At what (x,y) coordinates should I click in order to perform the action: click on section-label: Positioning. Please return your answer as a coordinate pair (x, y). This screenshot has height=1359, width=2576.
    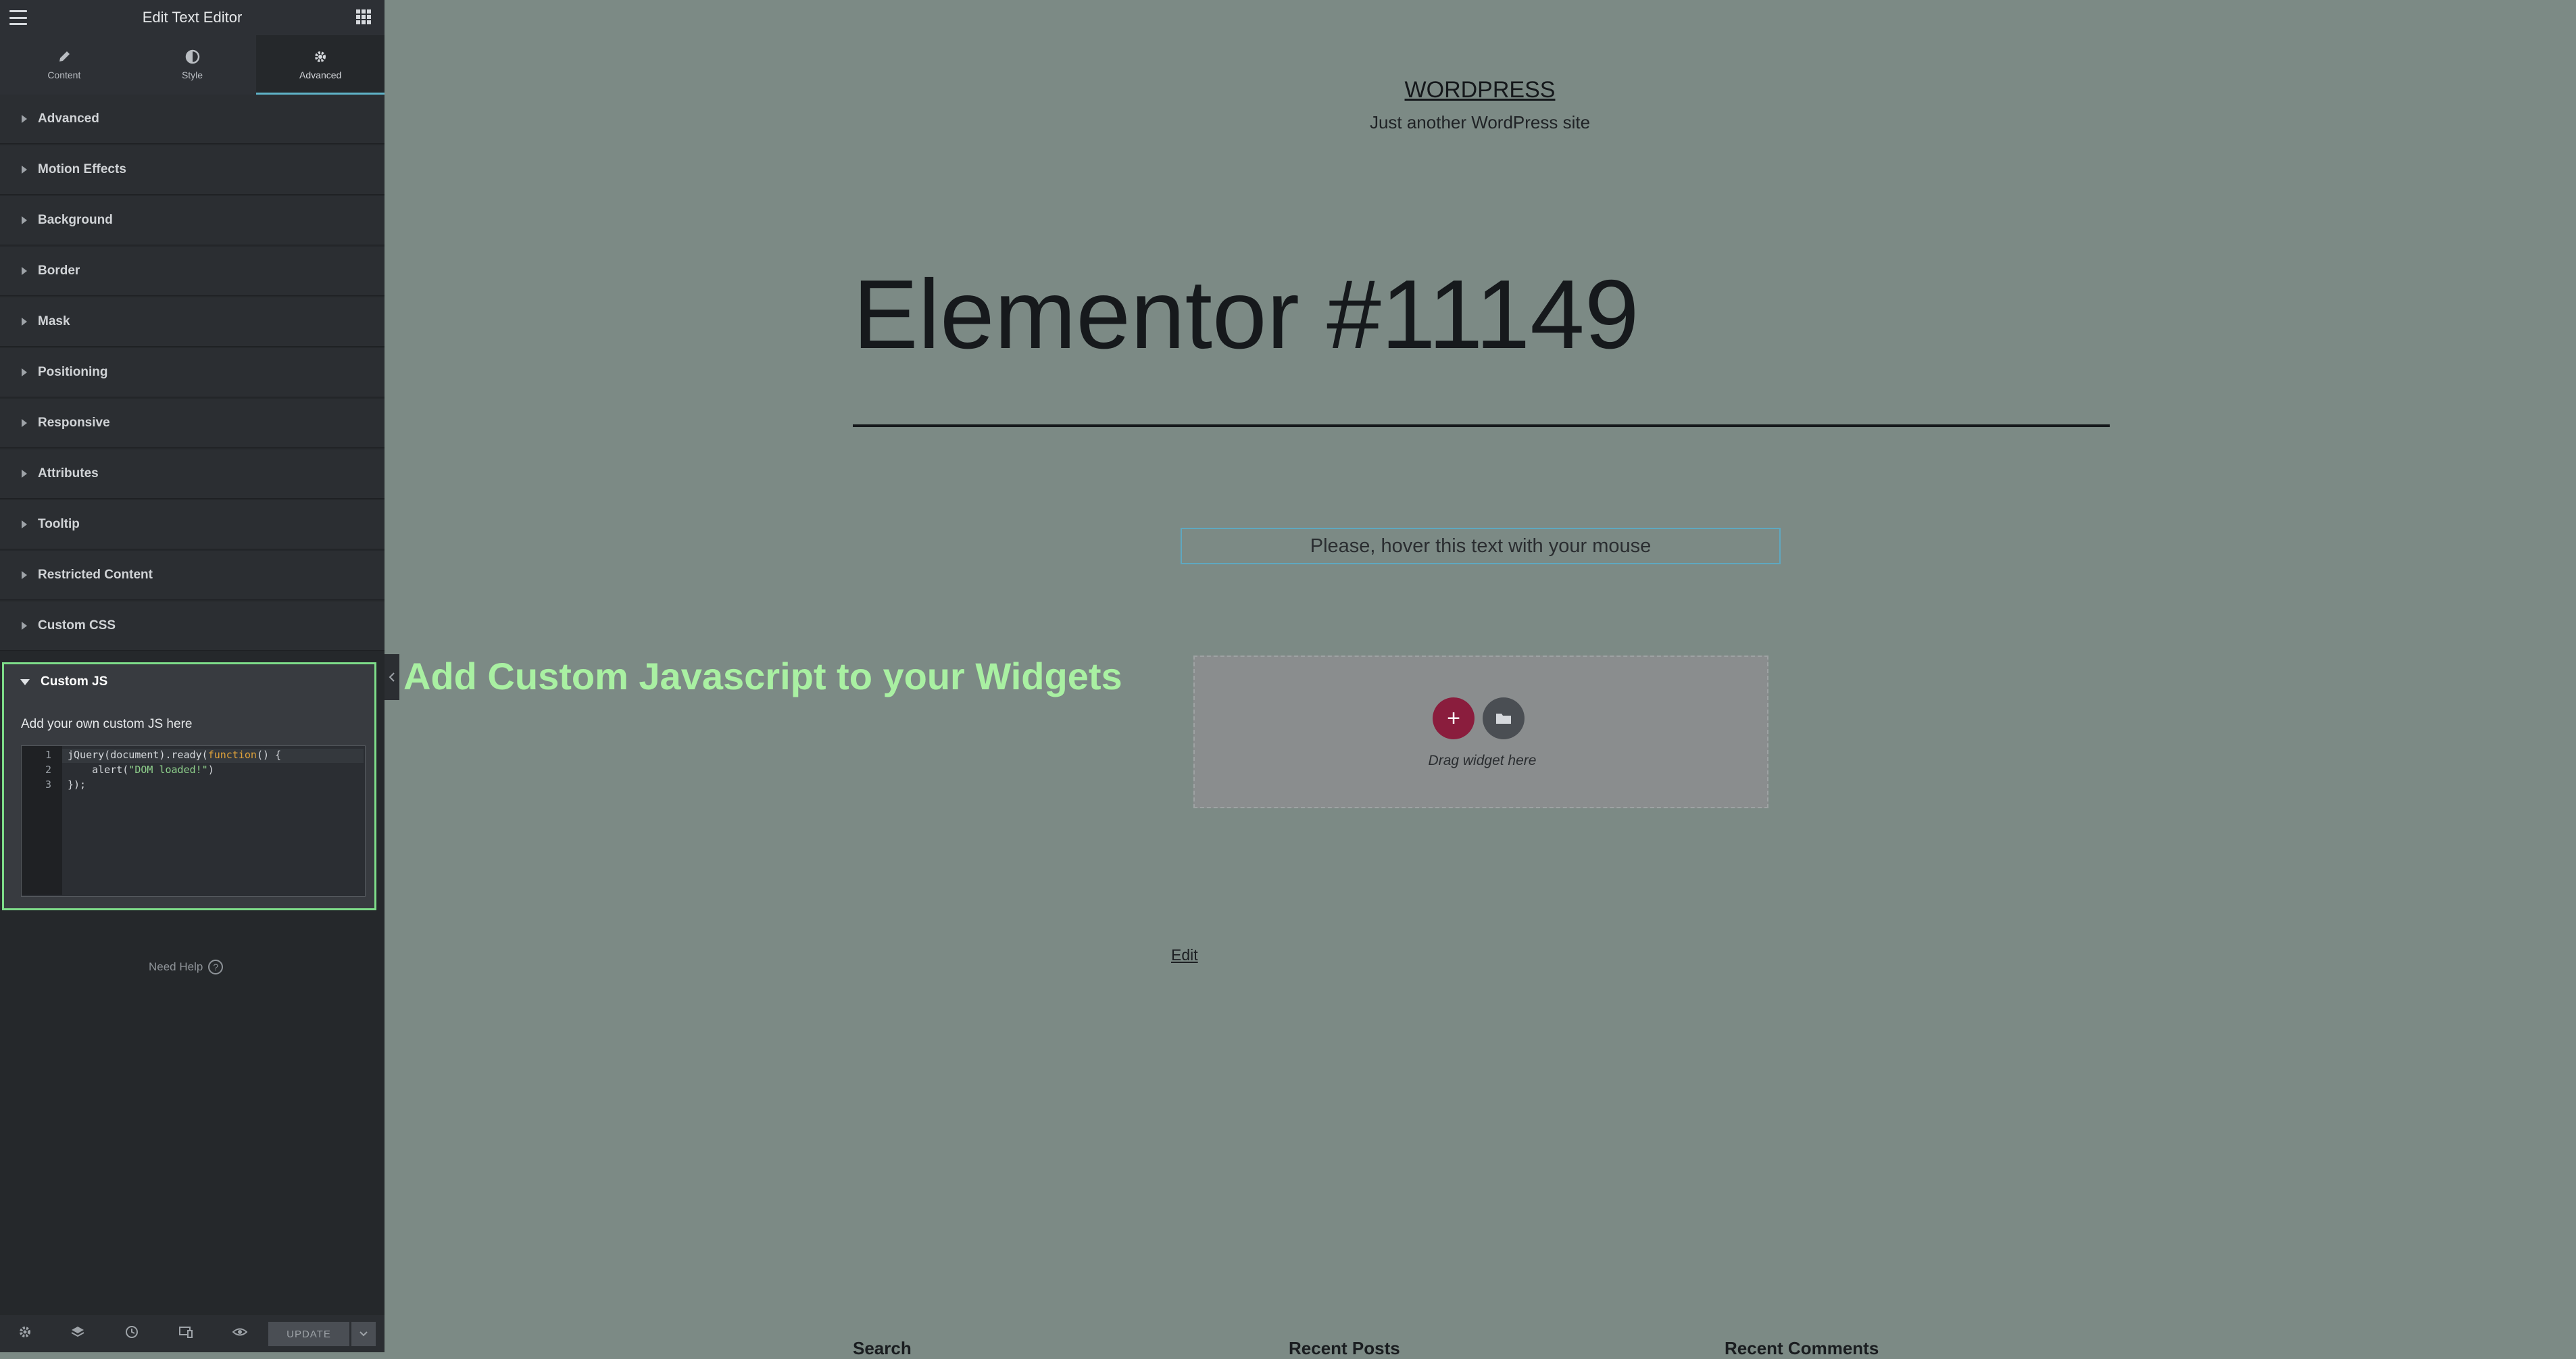
    Looking at the image, I should click on (73, 372).